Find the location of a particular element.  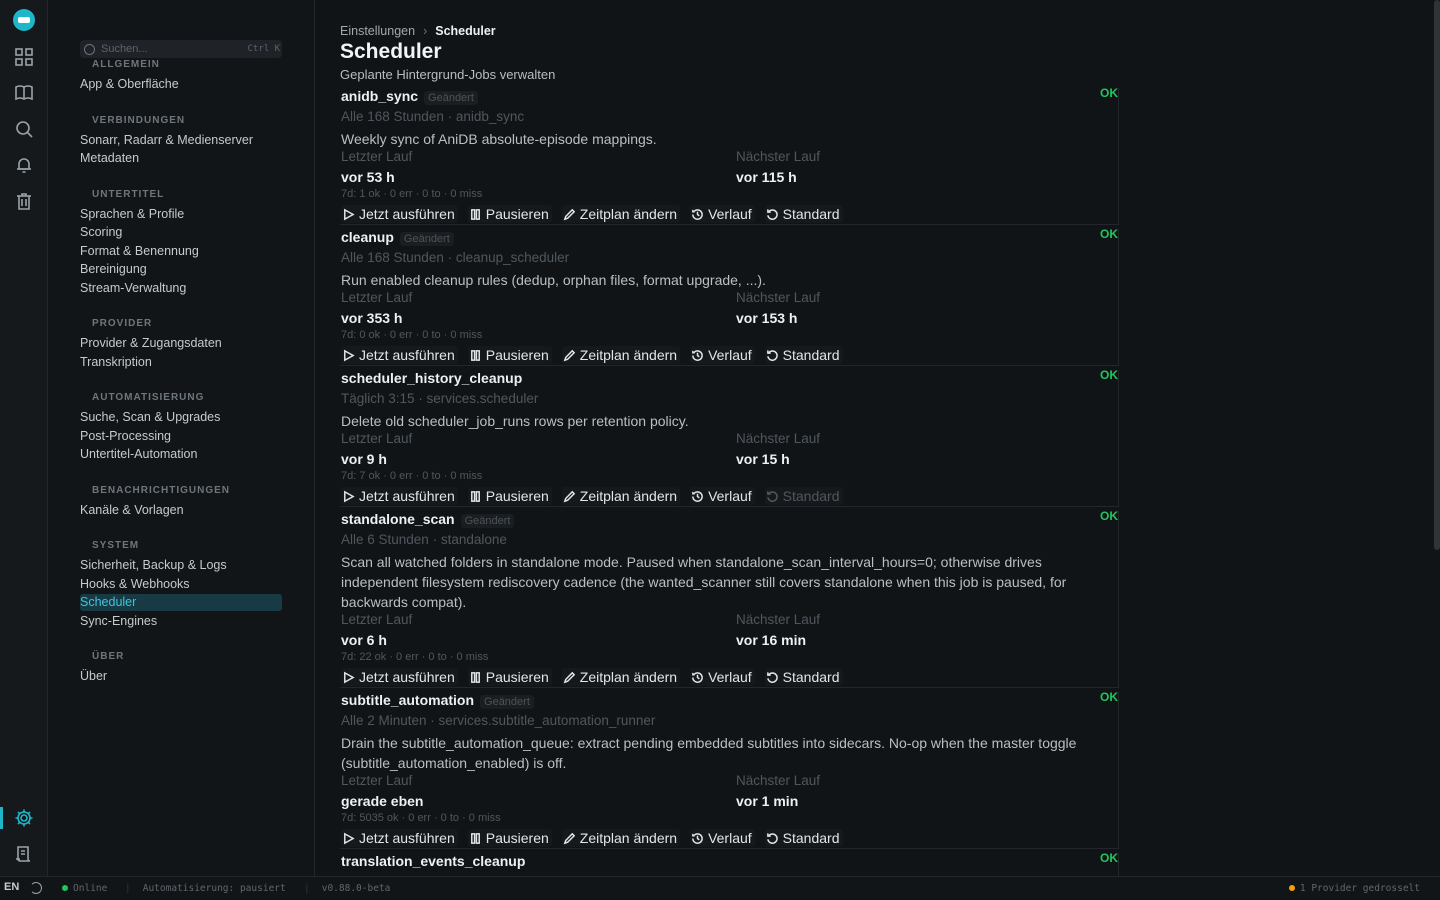

pause-icon is located at coordinates (475, 838).